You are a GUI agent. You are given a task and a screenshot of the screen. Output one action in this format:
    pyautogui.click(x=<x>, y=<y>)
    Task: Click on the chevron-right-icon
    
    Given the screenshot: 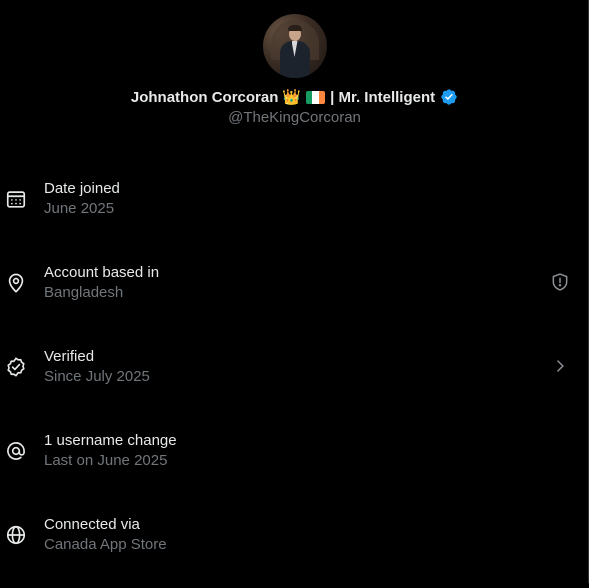 What is the action you would take?
    pyautogui.click(x=560, y=366)
    